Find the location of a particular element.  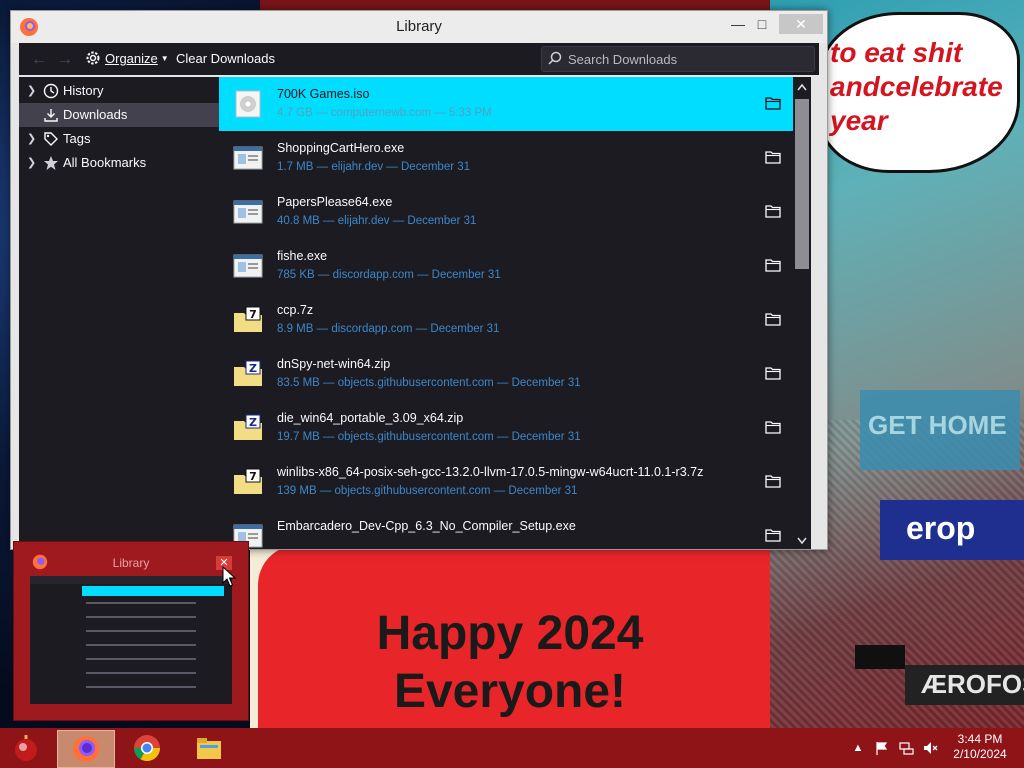

download-filename: ShoppingCartHero.exe is located at coordinates (341, 148).